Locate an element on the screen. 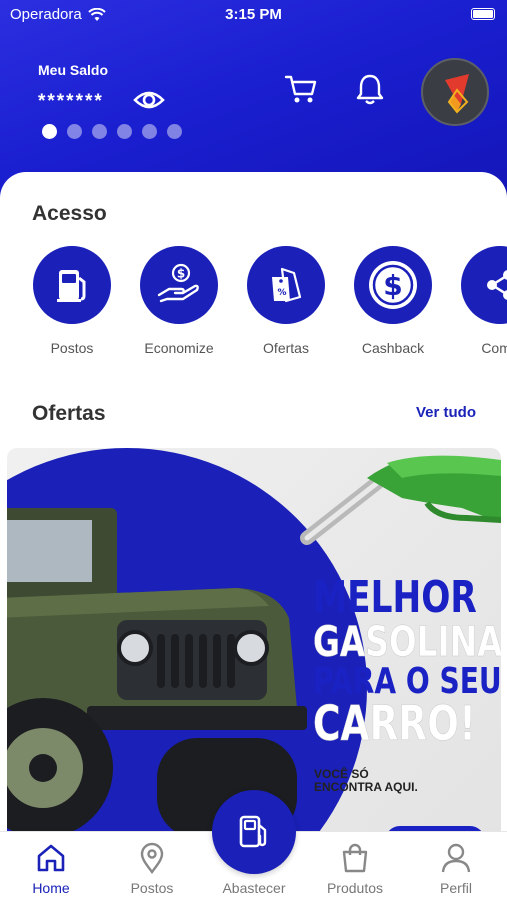  tab-abastecer-label: Abastecer is located at coordinates (254, 888).